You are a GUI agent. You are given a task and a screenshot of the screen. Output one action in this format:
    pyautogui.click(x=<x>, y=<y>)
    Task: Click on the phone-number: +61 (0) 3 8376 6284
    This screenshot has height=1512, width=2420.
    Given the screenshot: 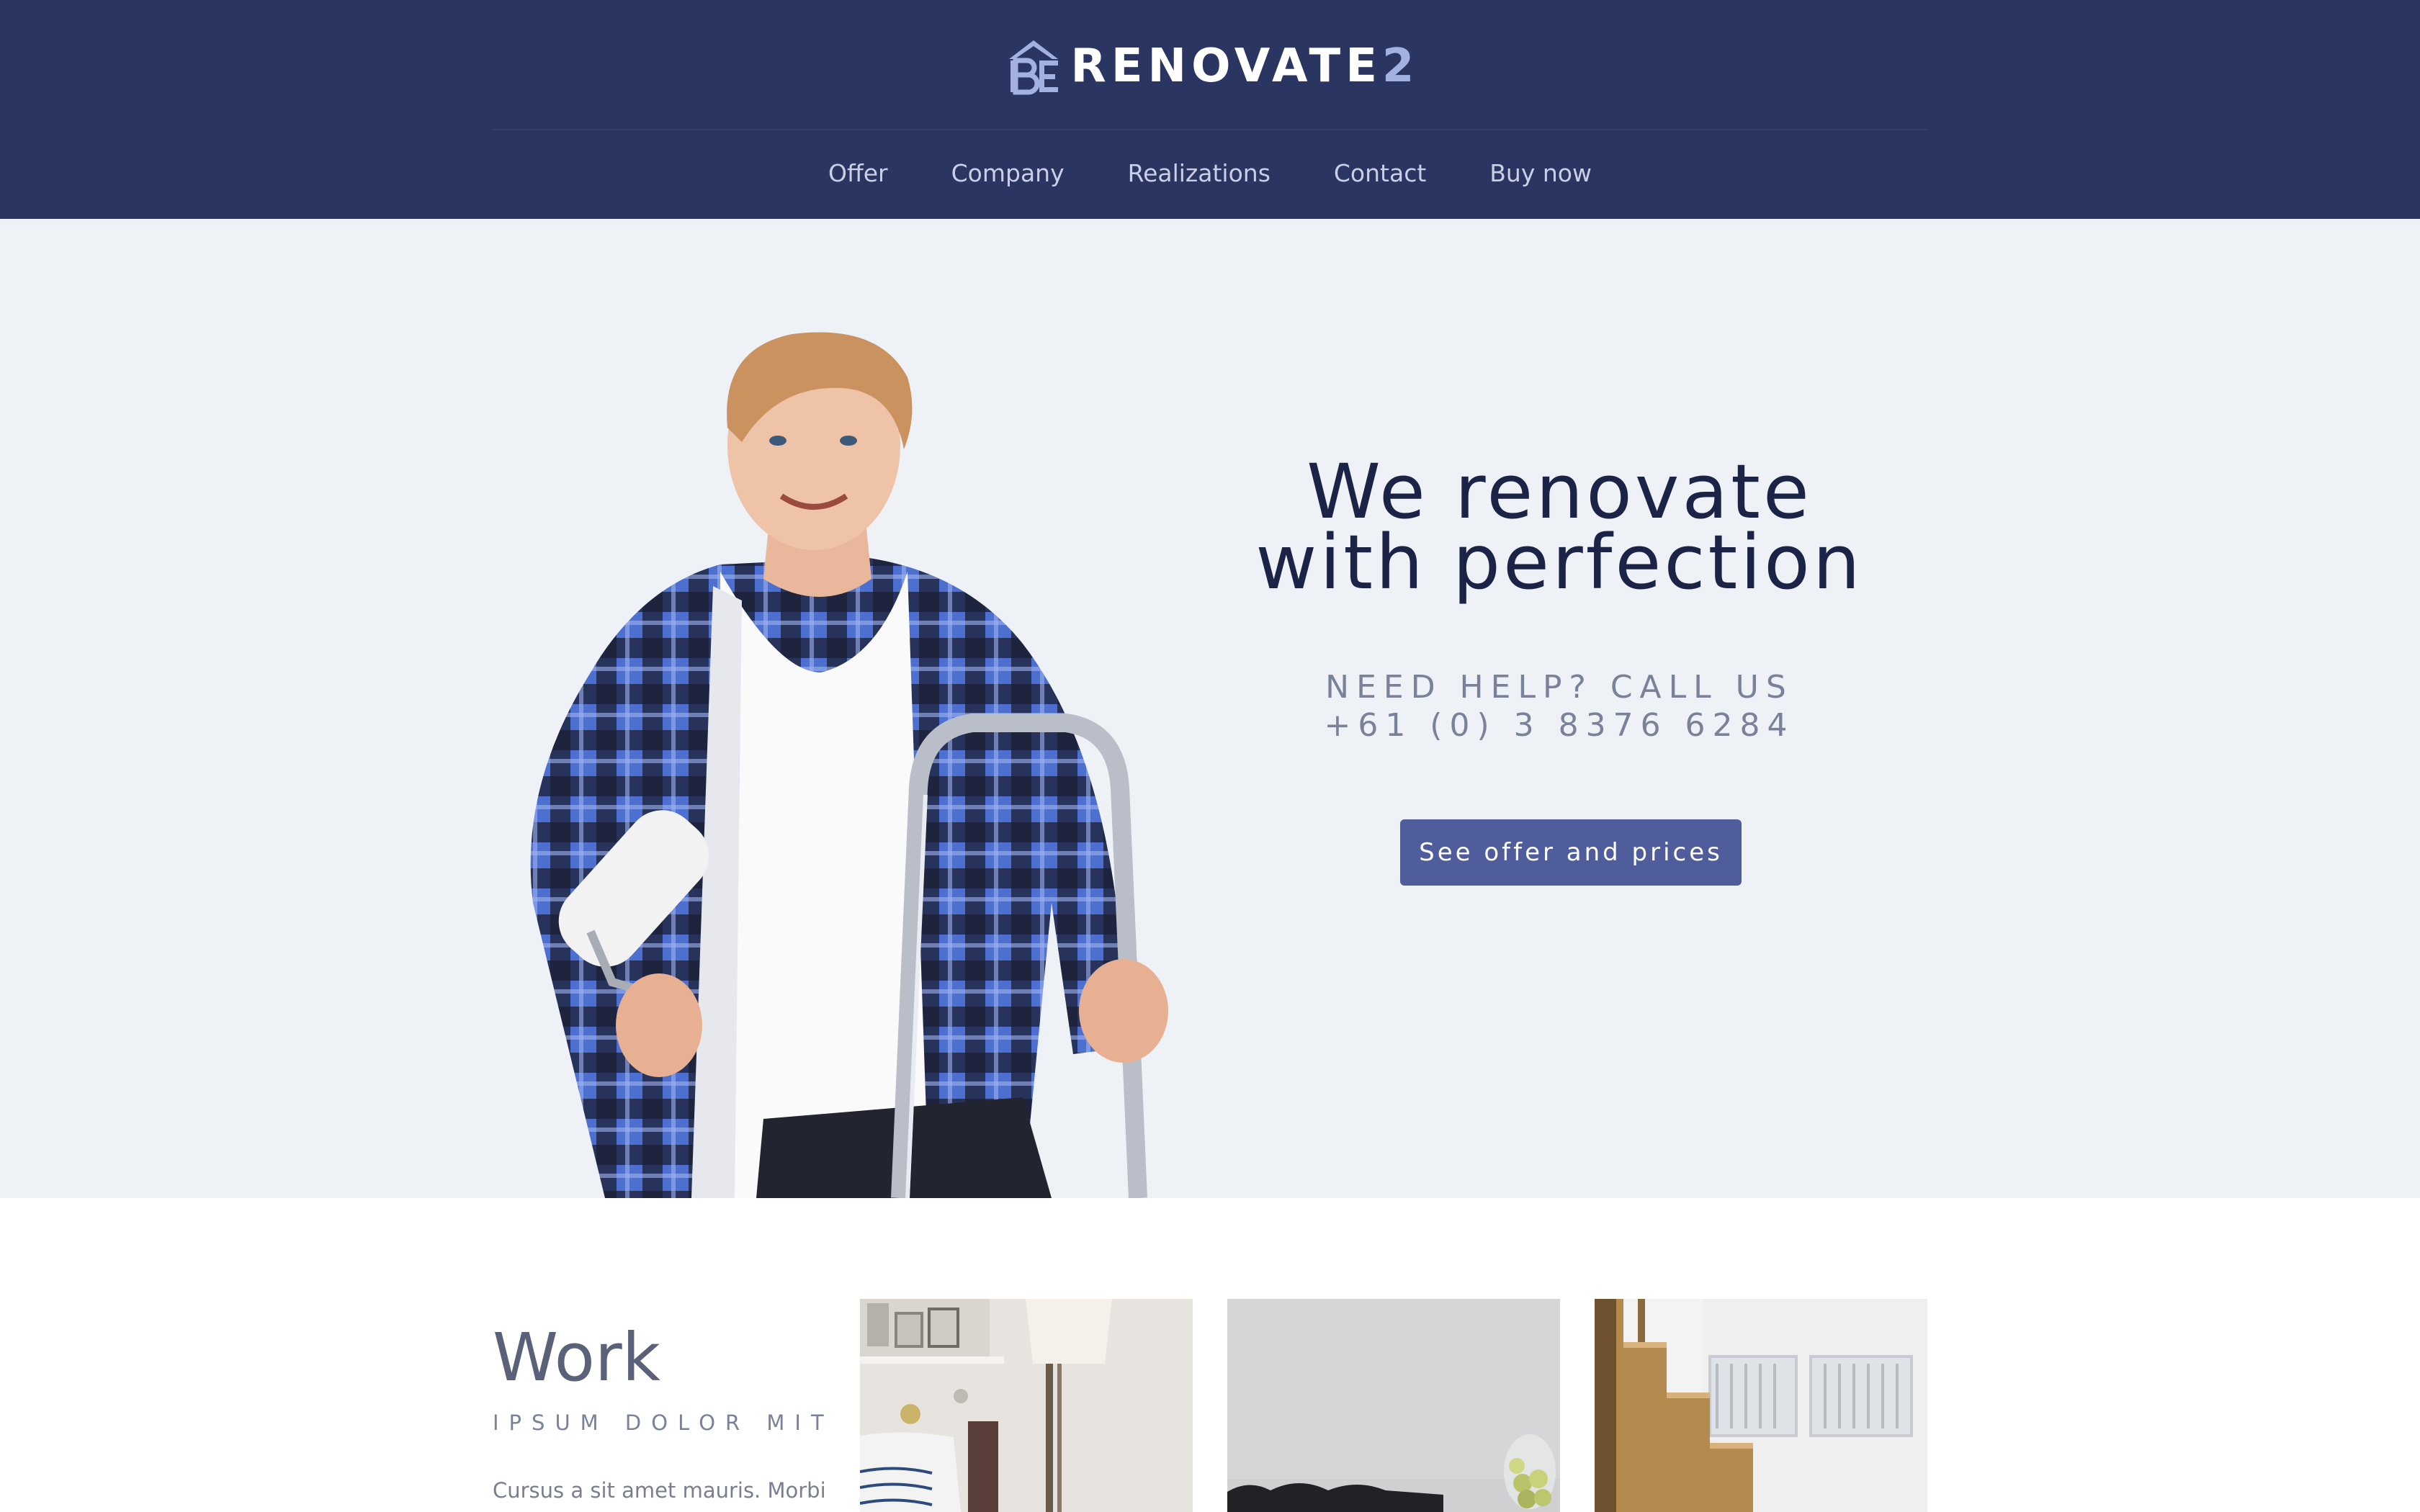 What is the action you would take?
    pyautogui.click(x=1559, y=725)
    